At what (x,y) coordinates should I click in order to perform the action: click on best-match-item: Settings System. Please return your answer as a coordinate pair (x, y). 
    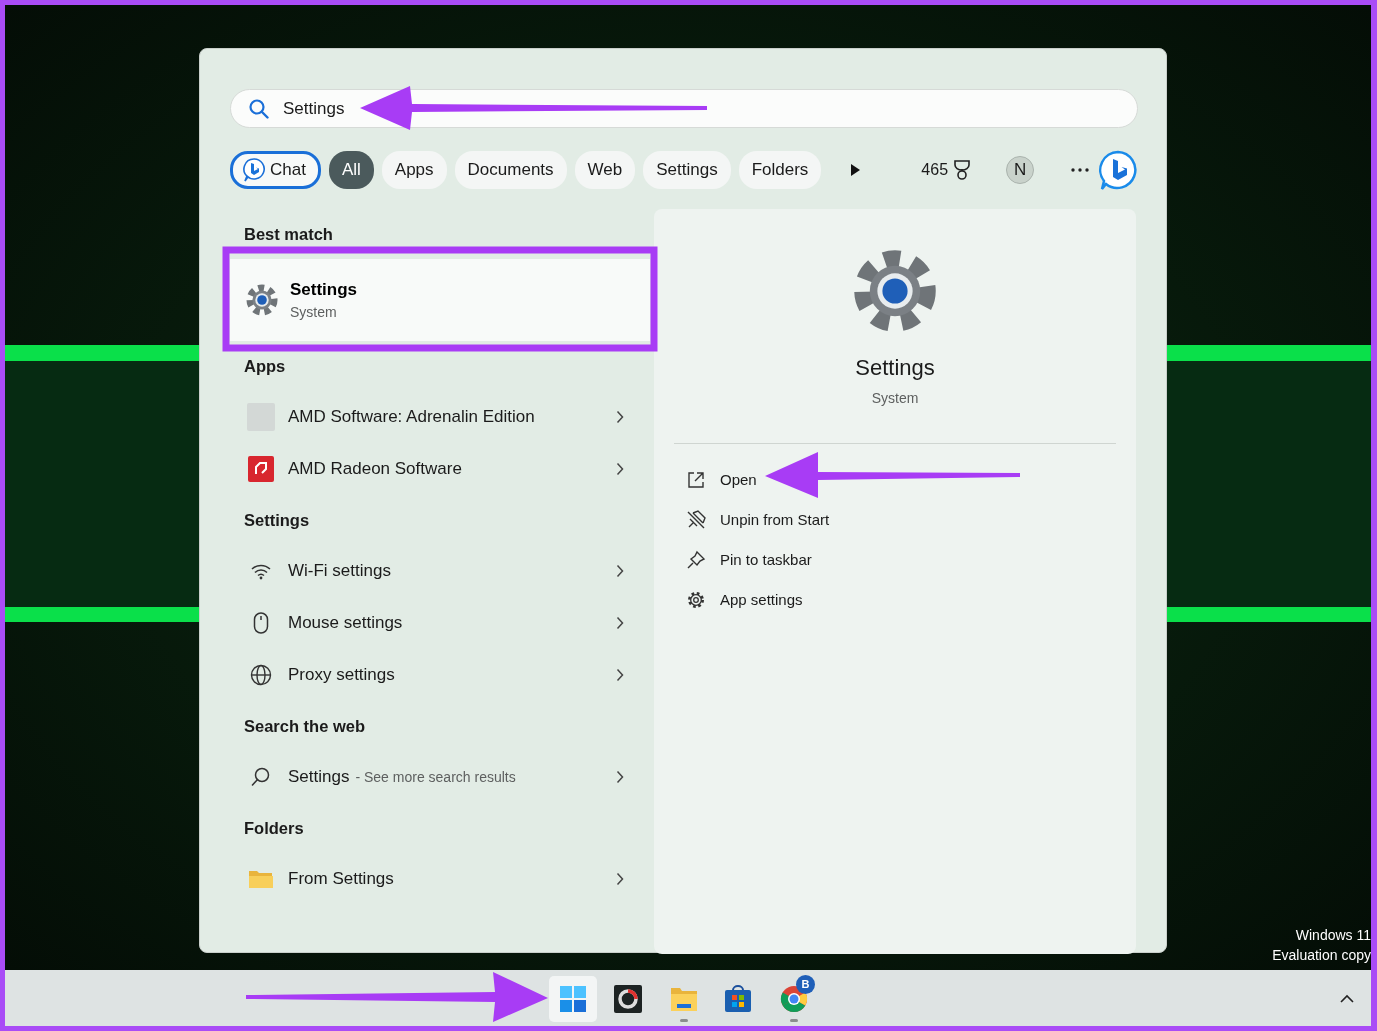
    Looking at the image, I should click on (440, 300).